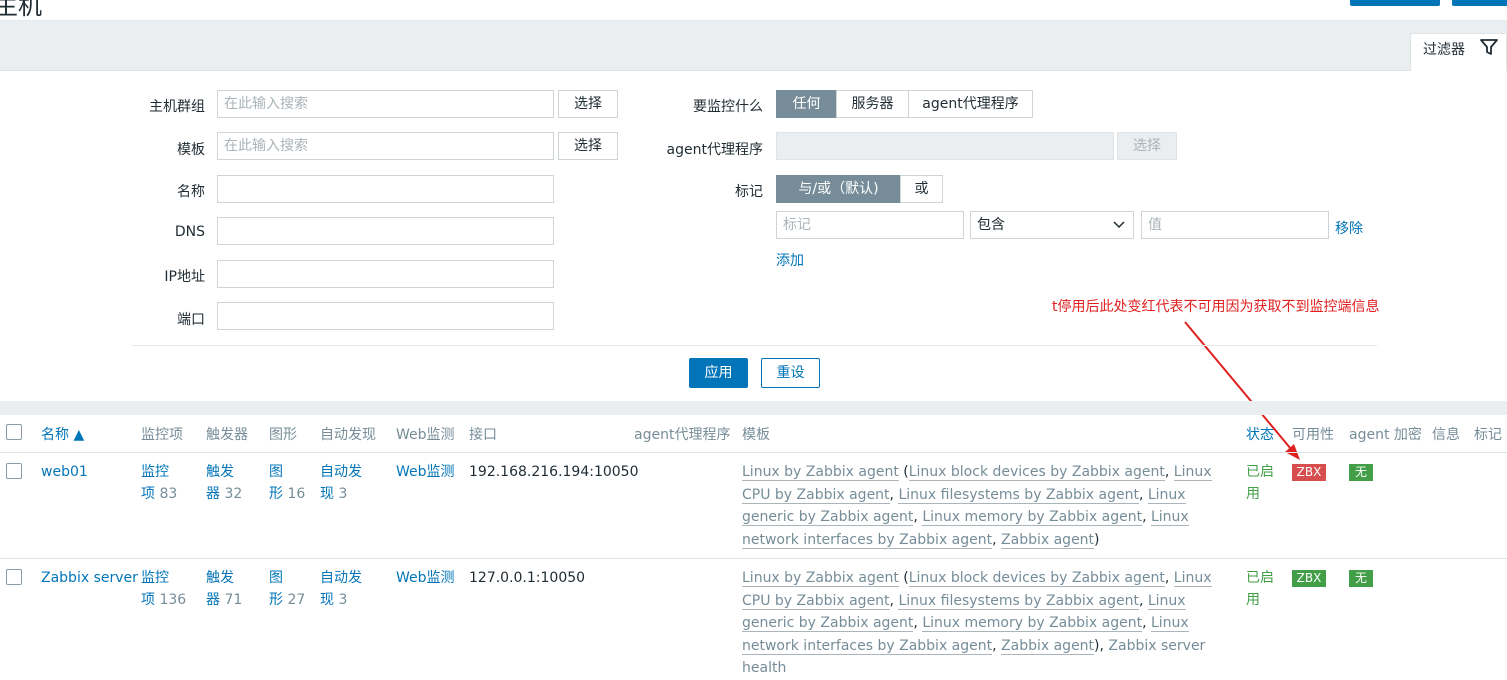  What do you see at coordinates (921, 189) in the screenshot?
I see `tags-or: 或` at bounding box center [921, 189].